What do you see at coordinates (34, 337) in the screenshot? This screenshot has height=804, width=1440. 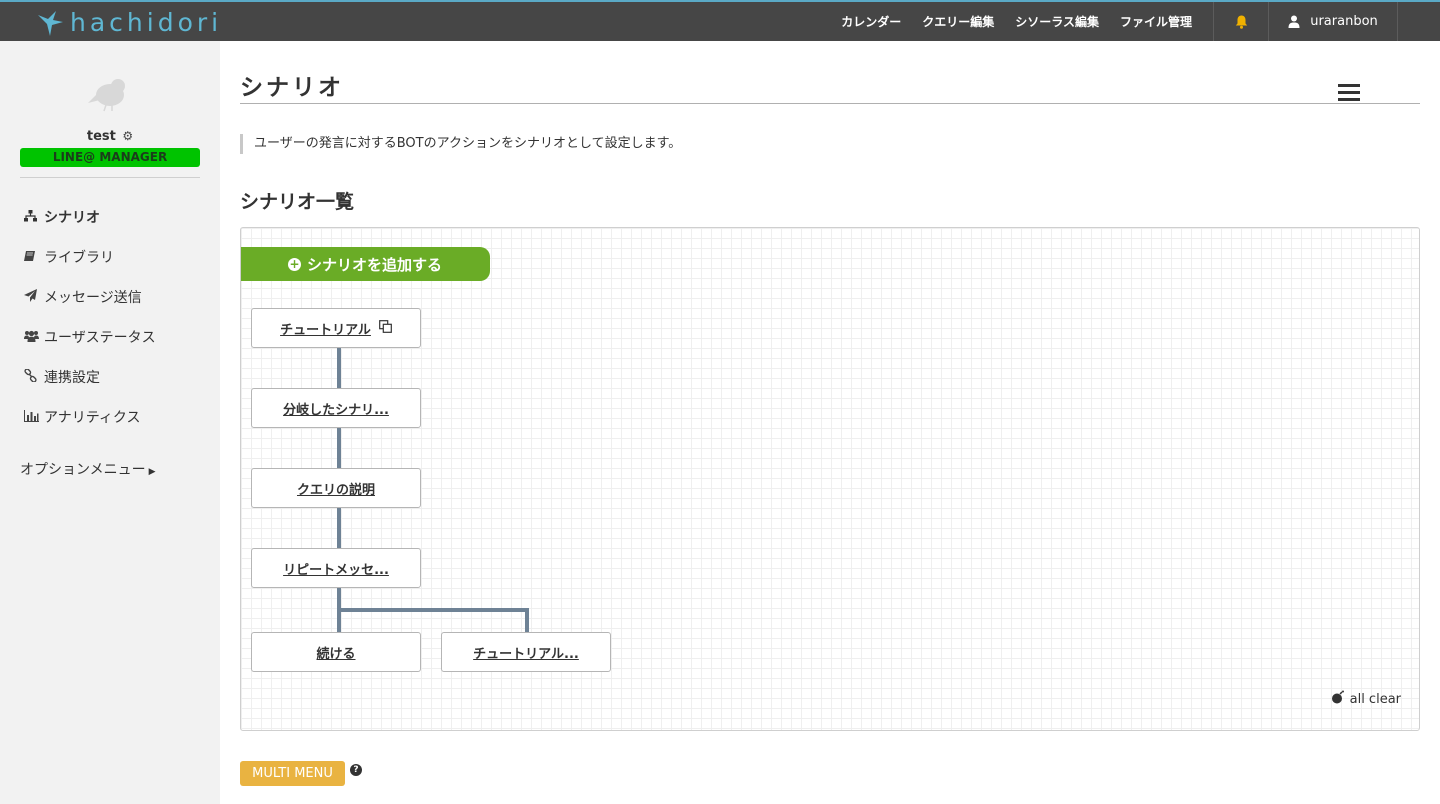 I see `users-icon` at bounding box center [34, 337].